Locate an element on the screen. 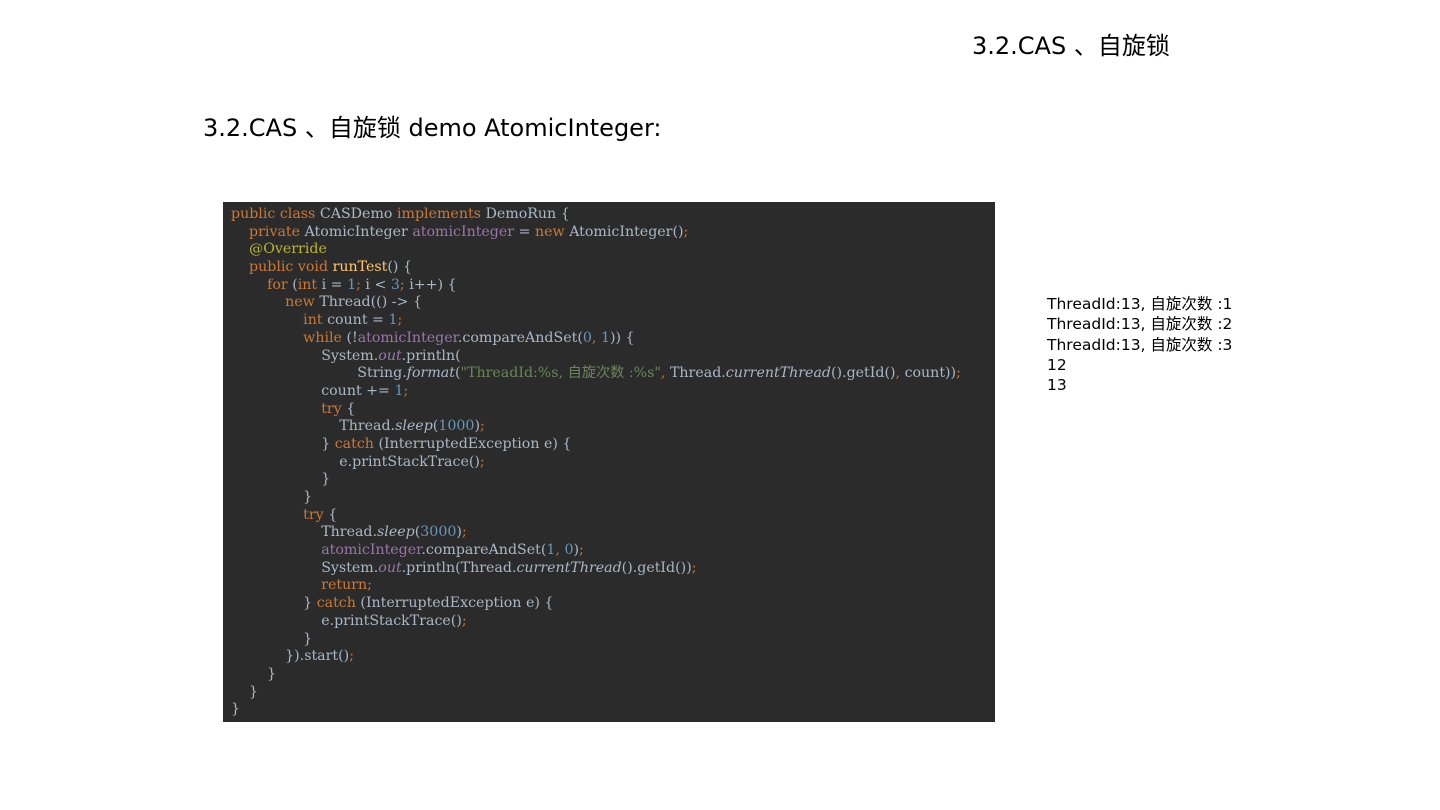  output-line: ThreadId:13, 自旋次数 :3 is located at coordinates (1140, 344).